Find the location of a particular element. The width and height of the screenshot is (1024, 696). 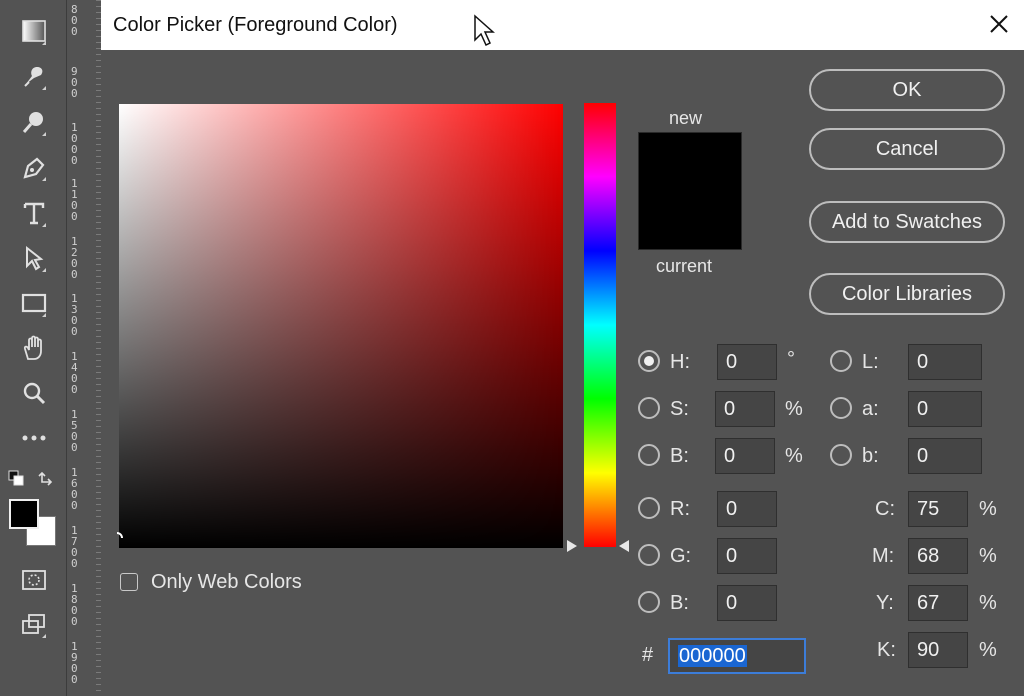

blue-radio is located at coordinates (649, 602).